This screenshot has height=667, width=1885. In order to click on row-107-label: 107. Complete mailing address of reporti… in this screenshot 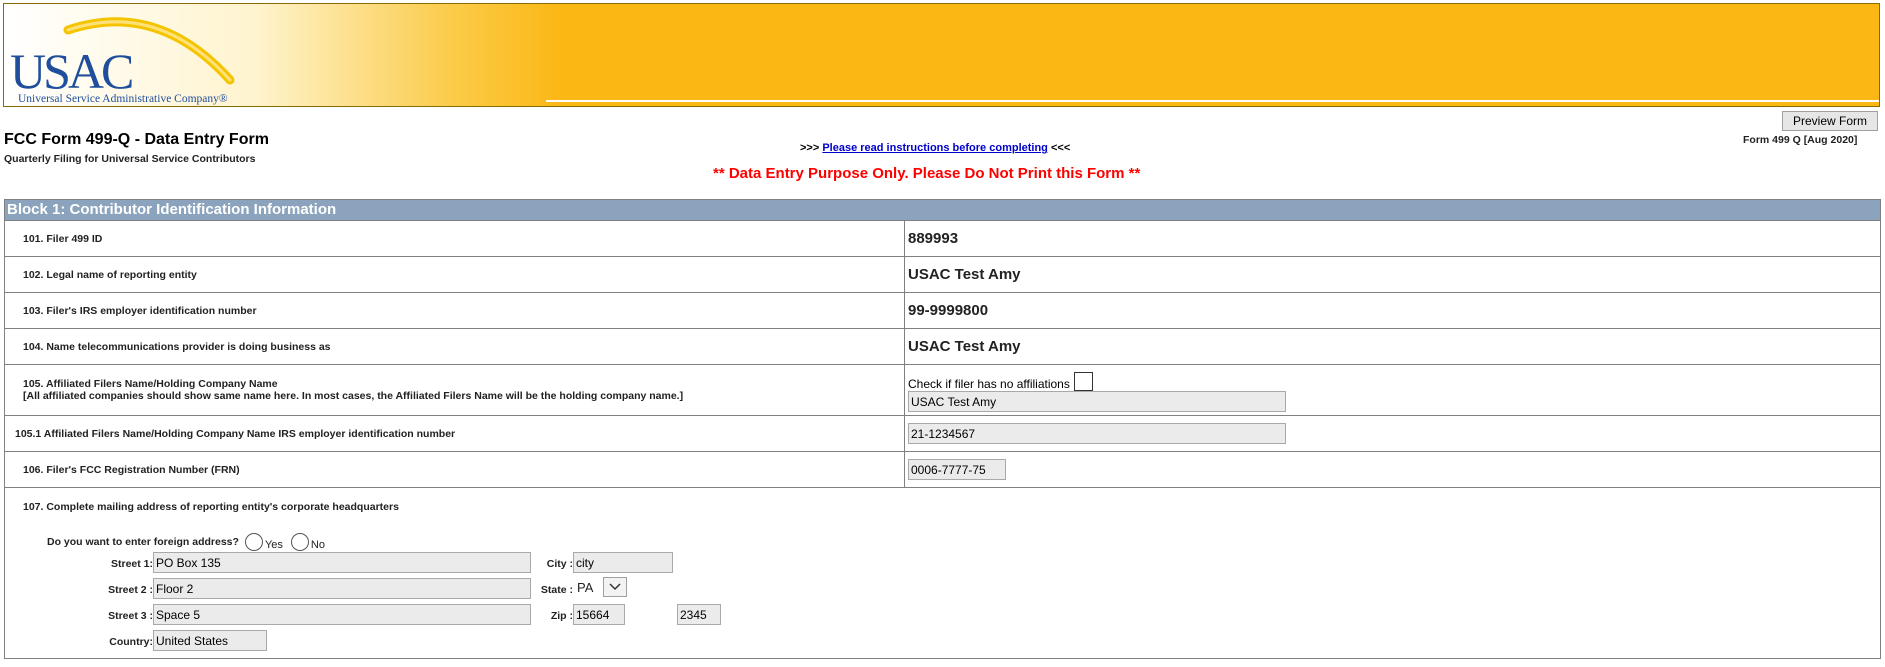, I will do `click(211, 507)`.